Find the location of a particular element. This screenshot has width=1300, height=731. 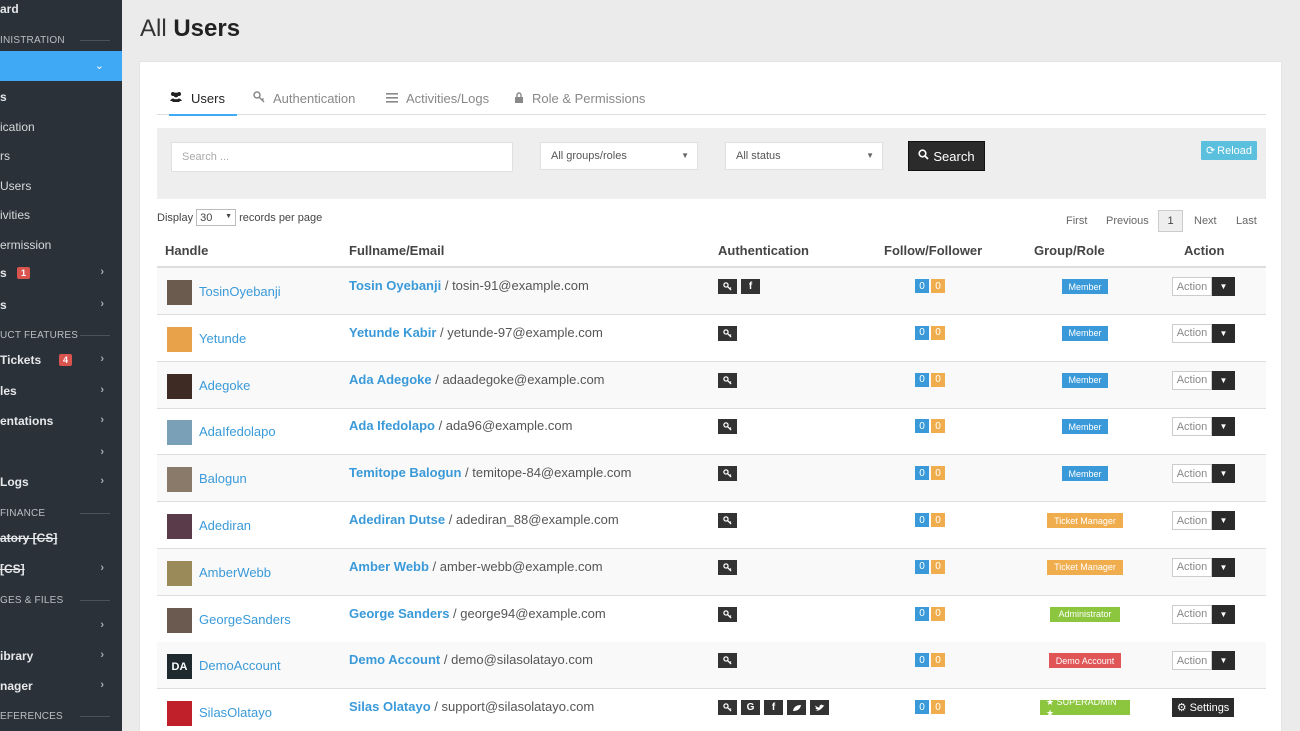

sidebar-item: ibrary › is located at coordinates (61, 656).